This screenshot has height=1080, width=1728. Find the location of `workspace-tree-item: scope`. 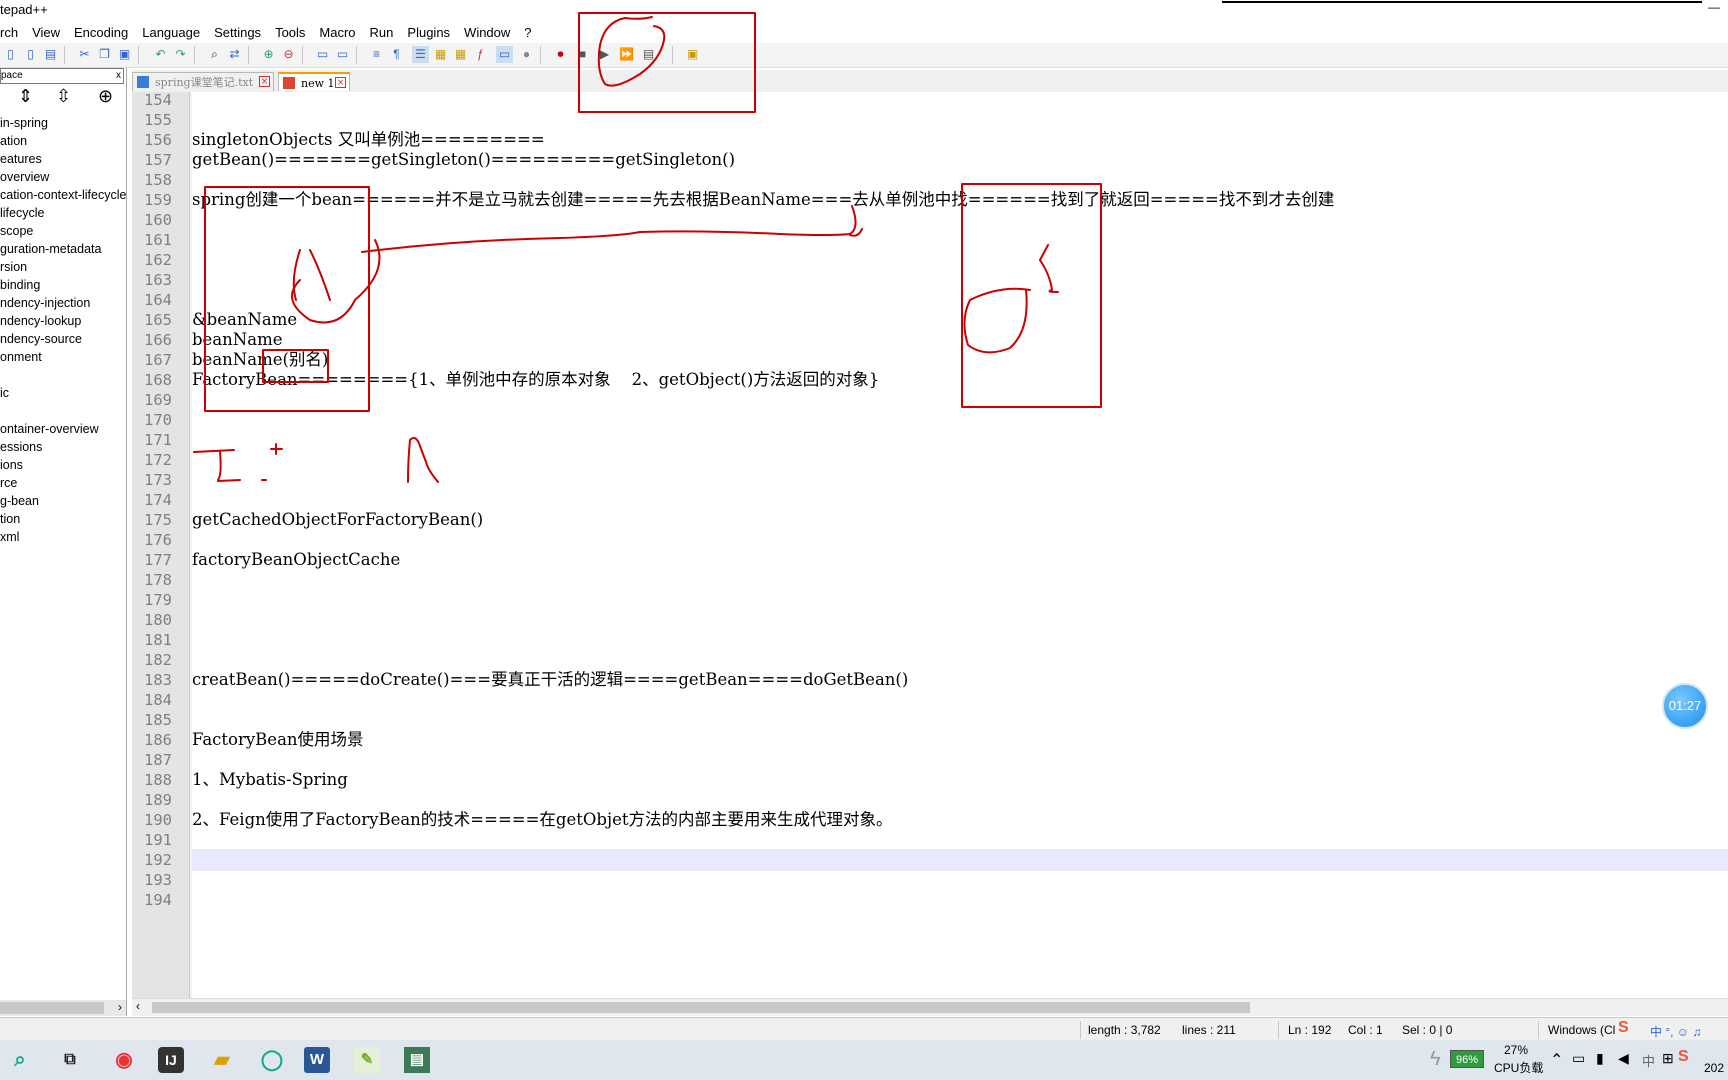

workspace-tree-item: scope is located at coordinates (63, 231).